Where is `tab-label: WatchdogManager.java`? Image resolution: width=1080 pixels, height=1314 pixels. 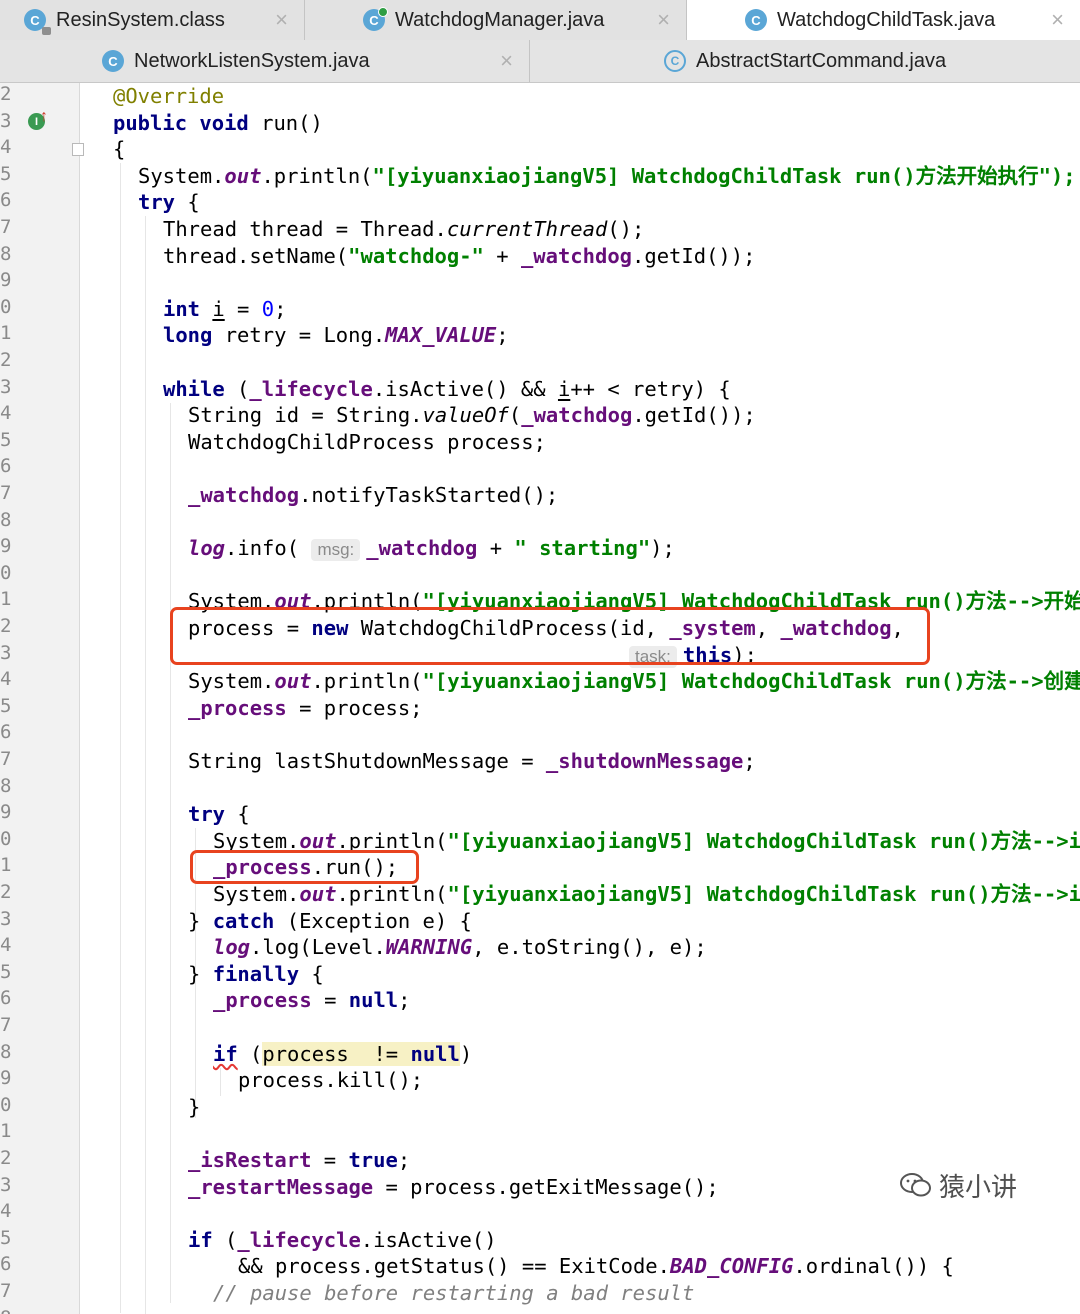 tab-label: WatchdogManager.java is located at coordinates (500, 19).